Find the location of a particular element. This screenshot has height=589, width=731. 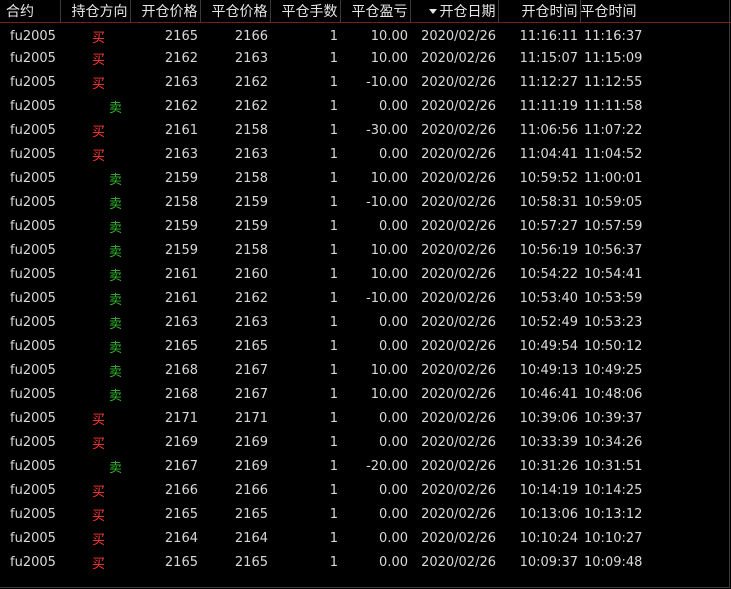

close-price-cell: 2164 is located at coordinates (251, 538).